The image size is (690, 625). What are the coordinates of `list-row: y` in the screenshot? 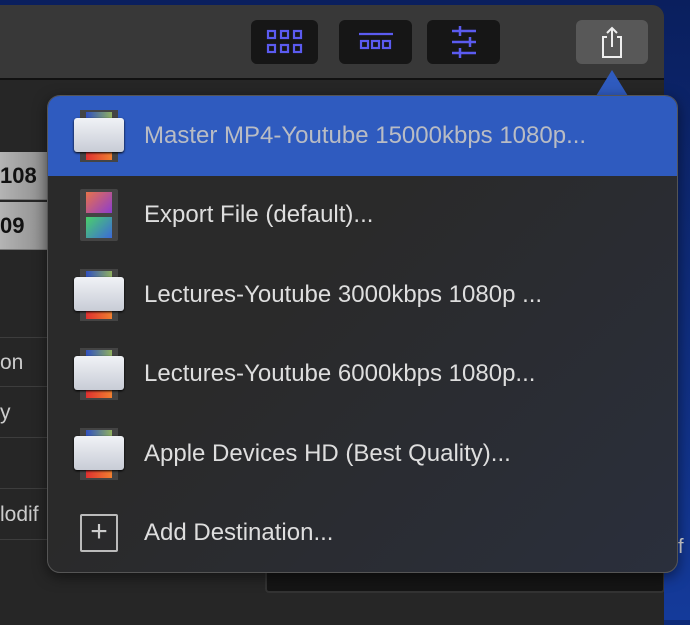 It's located at (24, 413).